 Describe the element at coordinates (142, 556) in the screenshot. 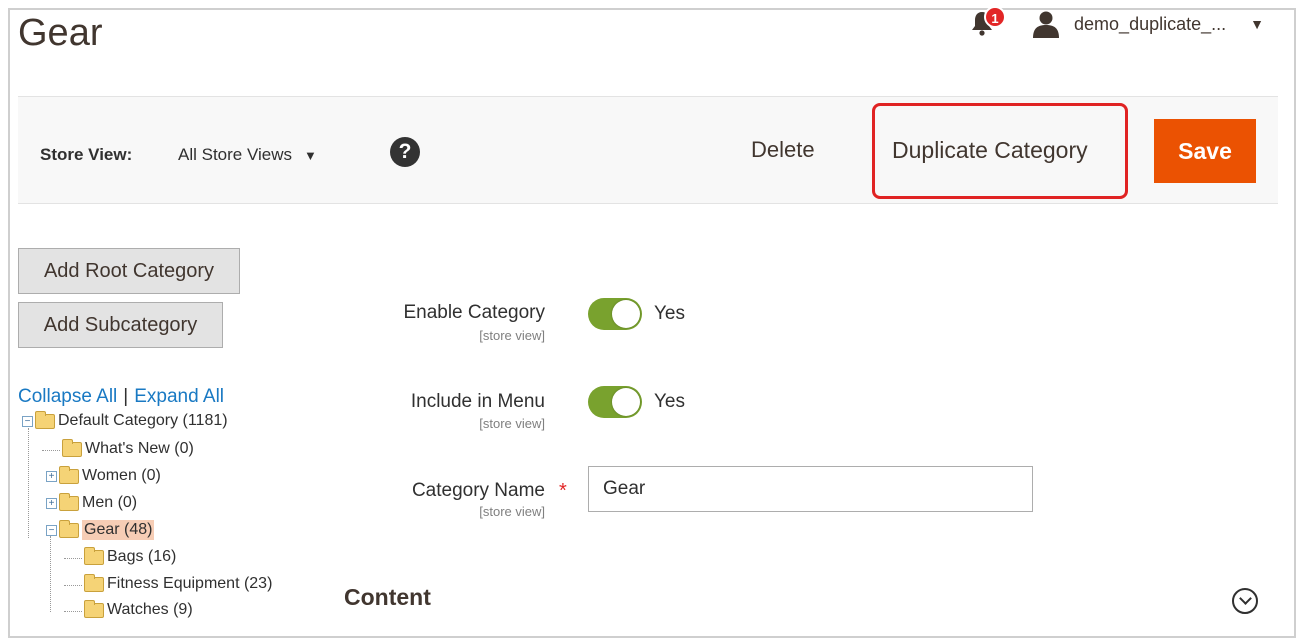

I see `tree-node-label: Bags (16)` at that location.